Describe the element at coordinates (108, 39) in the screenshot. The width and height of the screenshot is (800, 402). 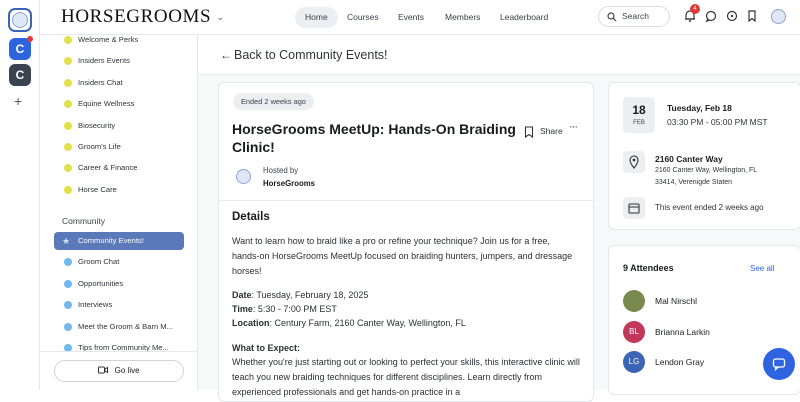
I see `sidebar-item-label: Welcome & Perks` at that location.